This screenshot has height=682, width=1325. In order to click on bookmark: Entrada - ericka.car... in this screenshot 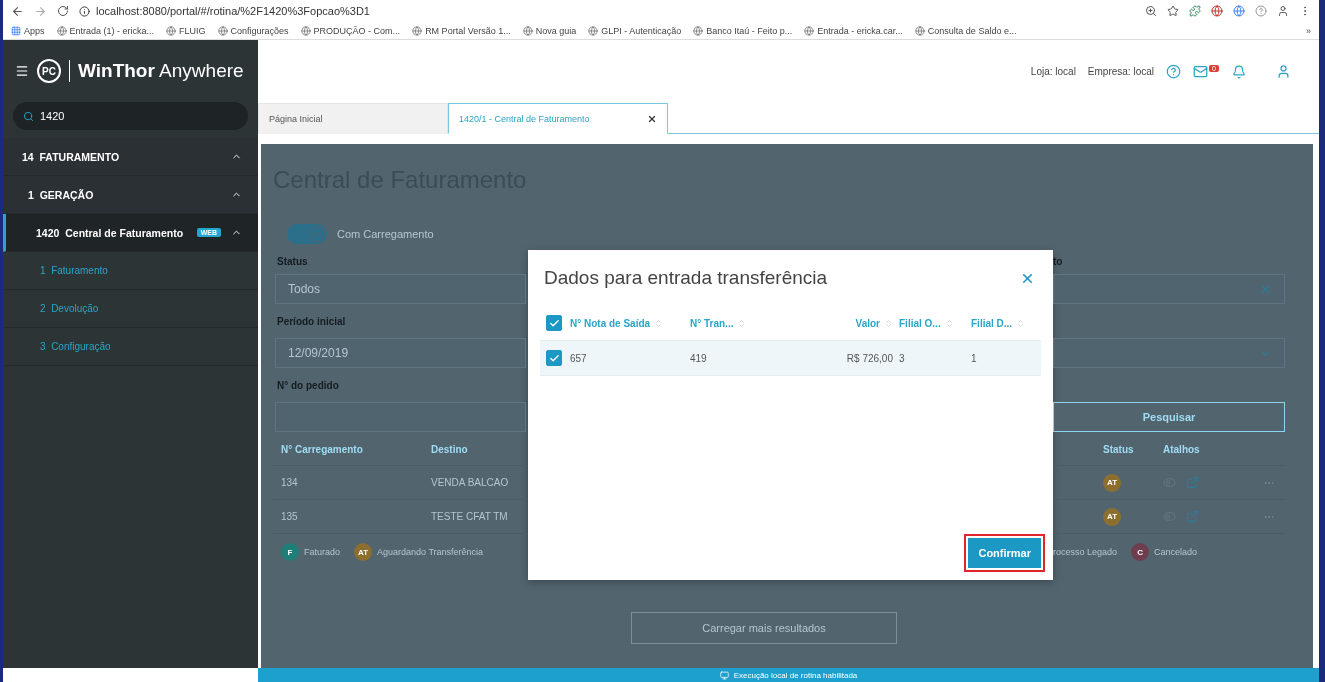, I will do `click(853, 30)`.